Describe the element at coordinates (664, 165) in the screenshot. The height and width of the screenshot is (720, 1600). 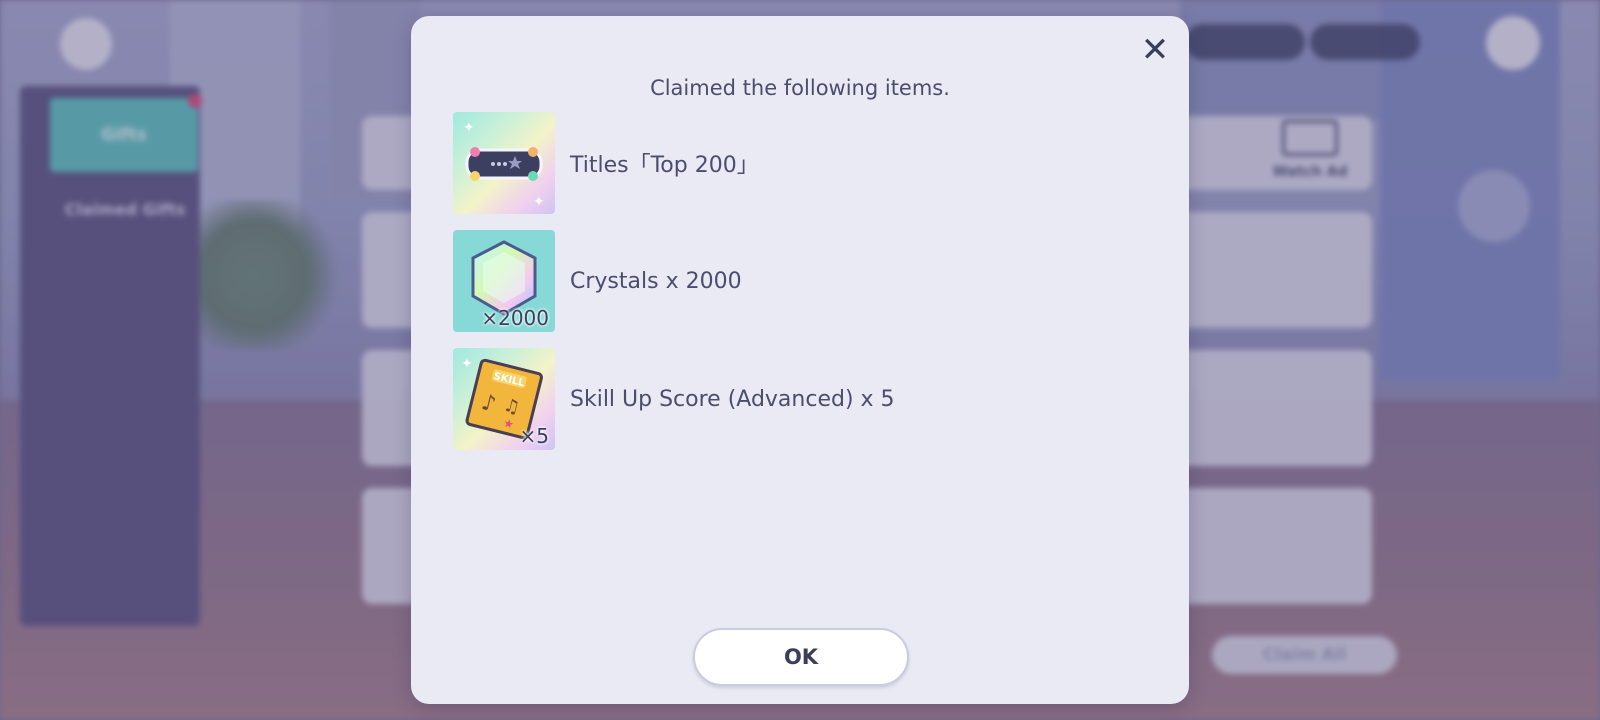
I see `item-label: Titles「Top 200」` at that location.